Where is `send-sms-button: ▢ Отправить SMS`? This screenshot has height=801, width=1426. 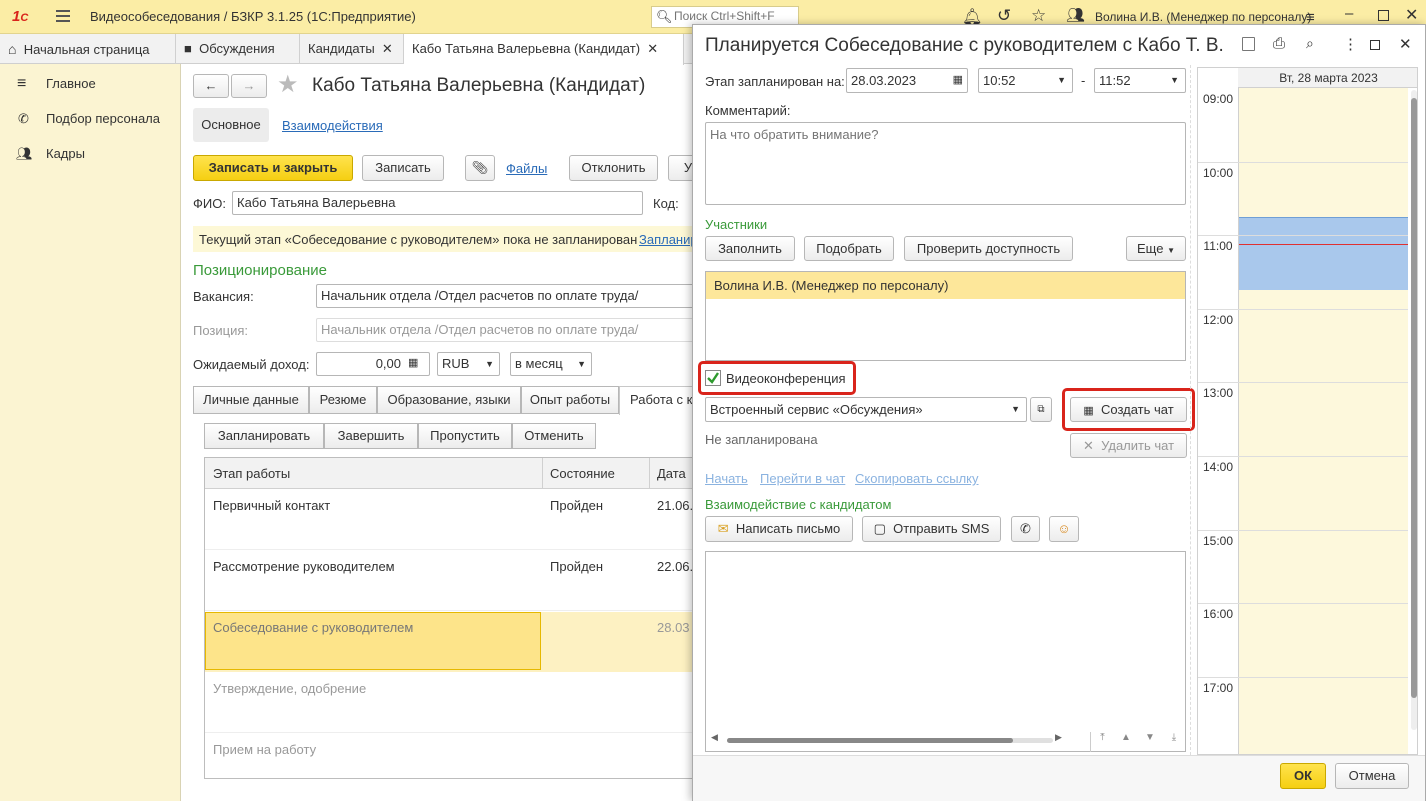
send-sms-button: ▢ Отправить SMS is located at coordinates (931, 529).